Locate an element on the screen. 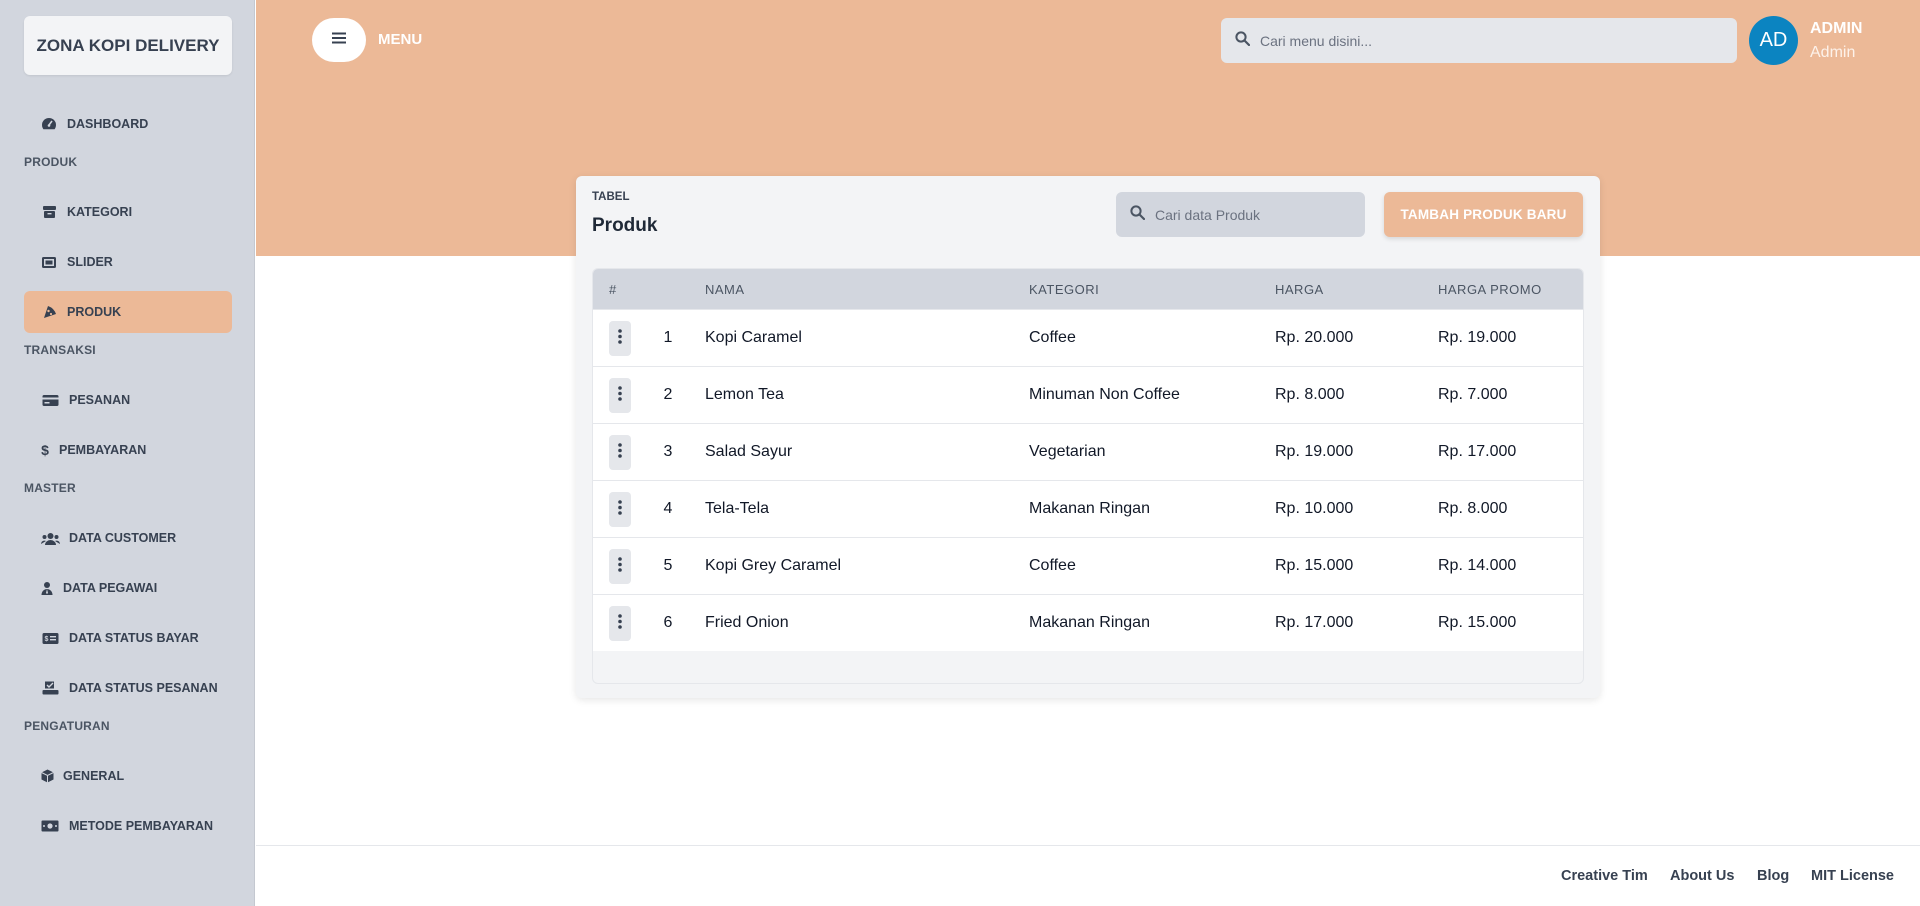 The height and width of the screenshot is (906, 1920). sidebar-item-label: PEMBAYARAN is located at coordinates (103, 450).